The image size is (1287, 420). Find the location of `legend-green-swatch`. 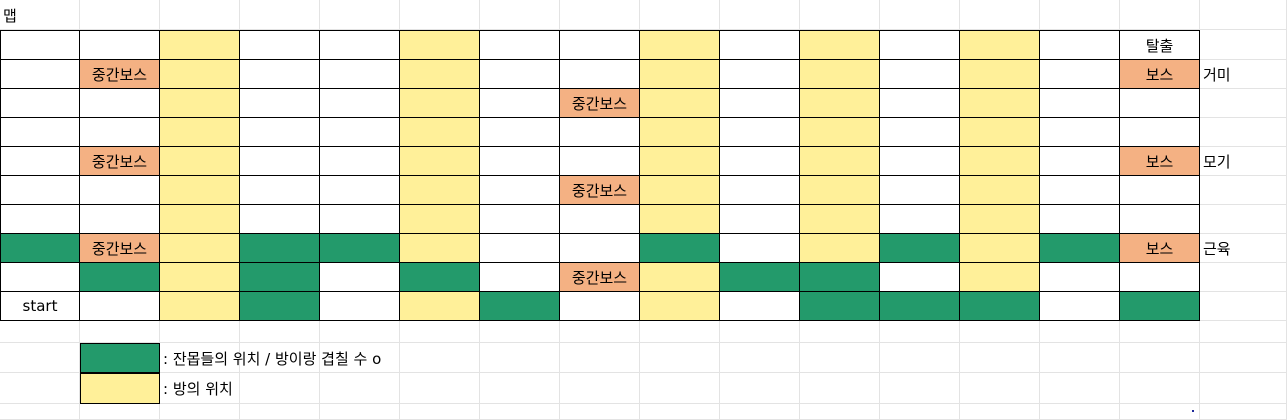

legend-green-swatch is located at coordinates (120, 358).